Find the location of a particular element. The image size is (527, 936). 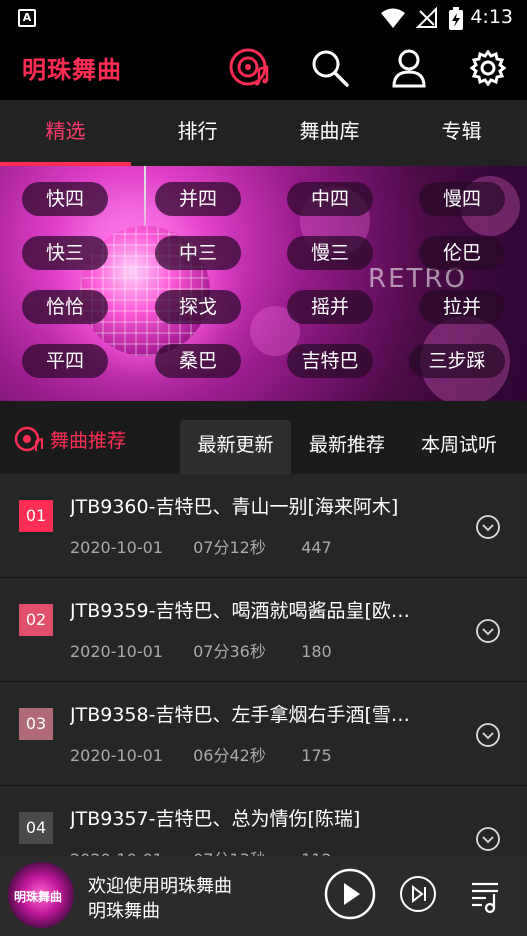

battery-icon is located at coordinates (456, 18).